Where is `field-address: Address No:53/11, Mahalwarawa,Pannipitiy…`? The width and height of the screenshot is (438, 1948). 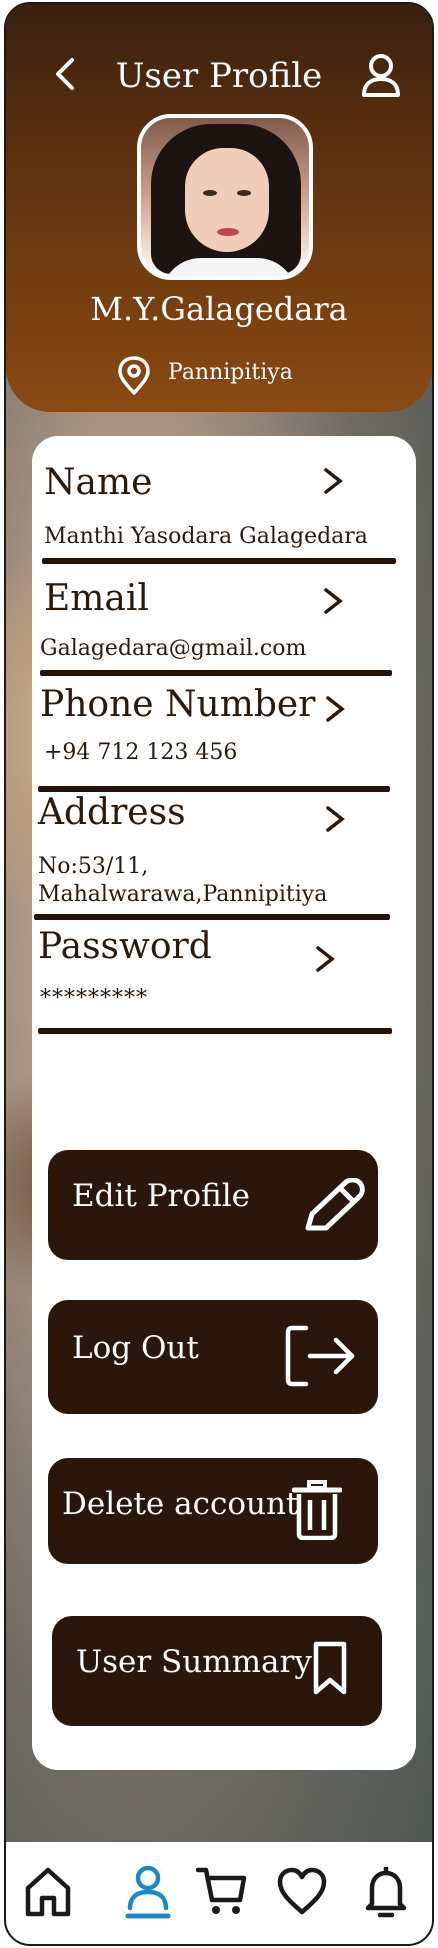
field-address: Address No:53/11, Mahalwarawa,Pannipitiy… is located at coordinates (224, 852).